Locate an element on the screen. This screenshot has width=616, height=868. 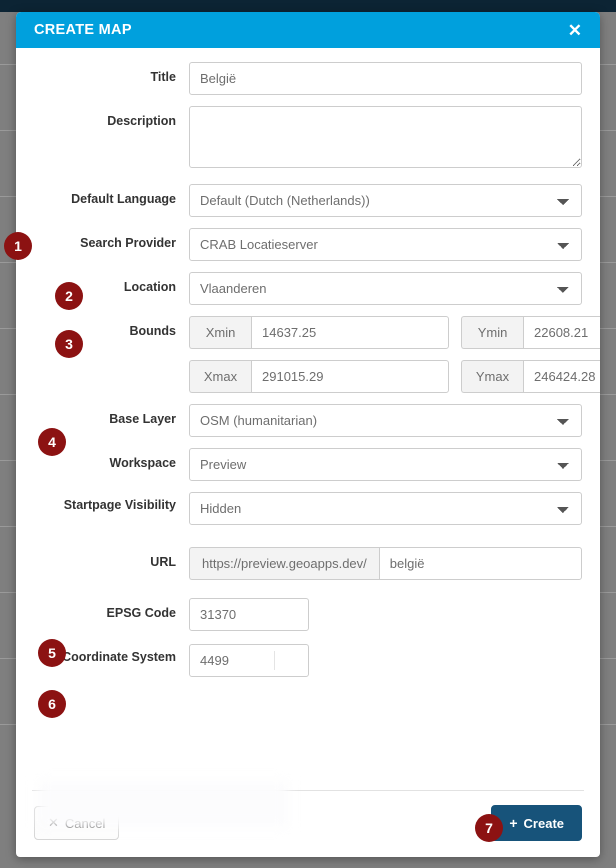
workspace-select: Preview is located at coordinates (385, 464).